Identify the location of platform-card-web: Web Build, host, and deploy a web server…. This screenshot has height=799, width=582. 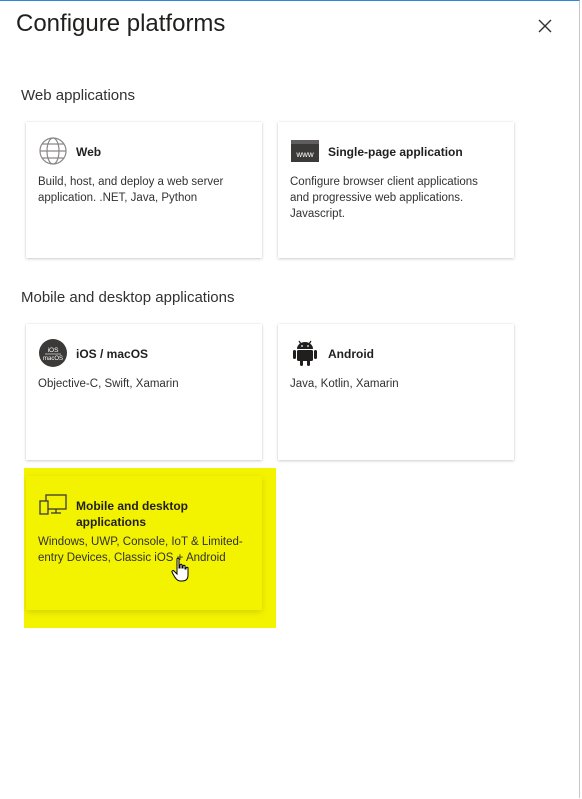
(144, 190).